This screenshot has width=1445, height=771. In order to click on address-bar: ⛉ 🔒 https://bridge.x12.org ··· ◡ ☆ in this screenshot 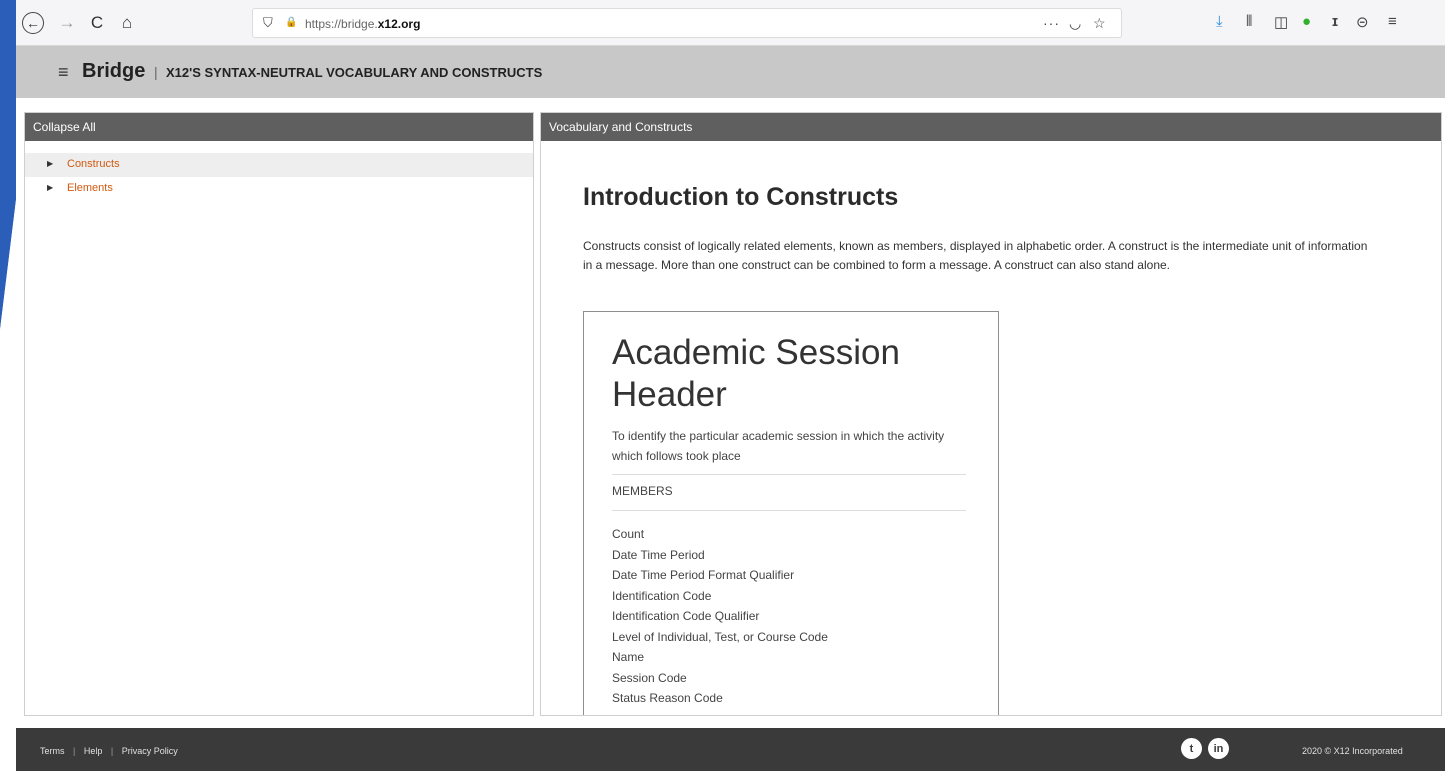, I will do `click(687, 23)`.